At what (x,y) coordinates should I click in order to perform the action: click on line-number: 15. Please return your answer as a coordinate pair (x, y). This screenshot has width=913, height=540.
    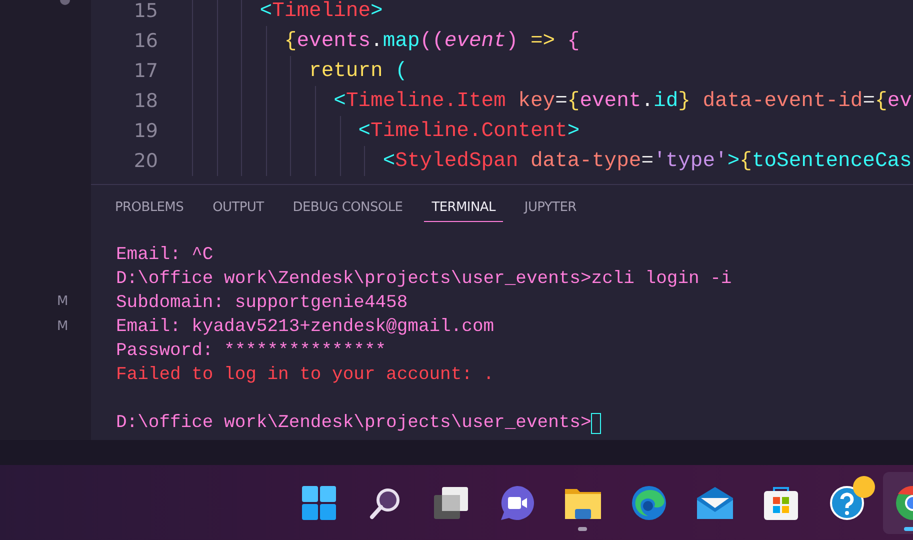
    Looking at the image, I should click on (145, 11).